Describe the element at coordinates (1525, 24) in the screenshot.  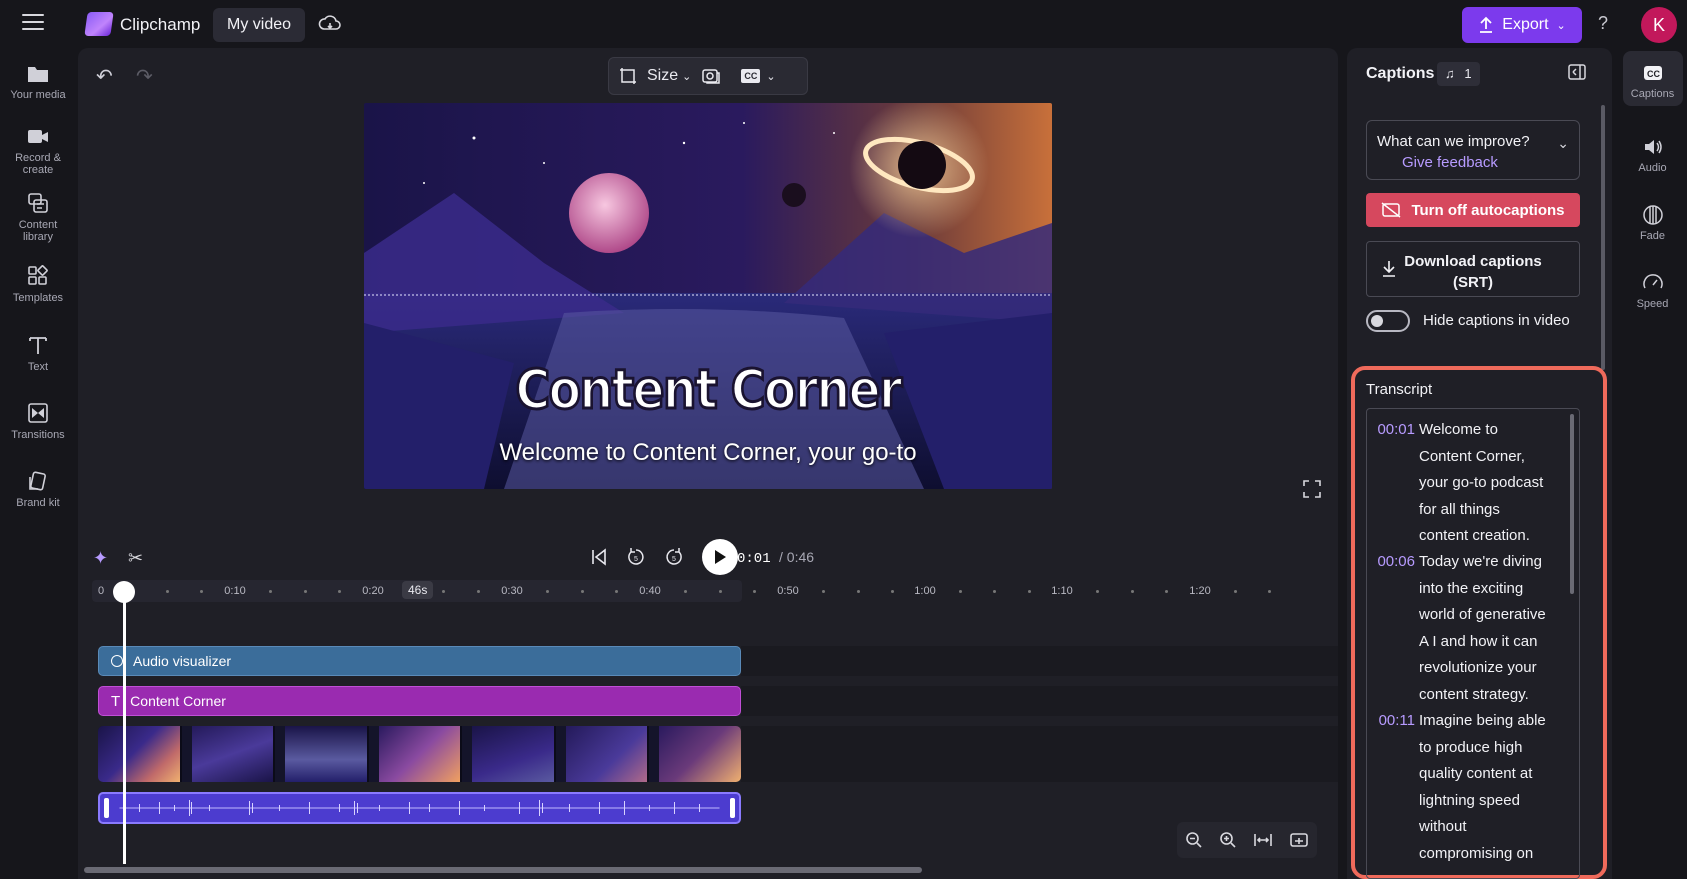
I see `export-label: Export` at that location.